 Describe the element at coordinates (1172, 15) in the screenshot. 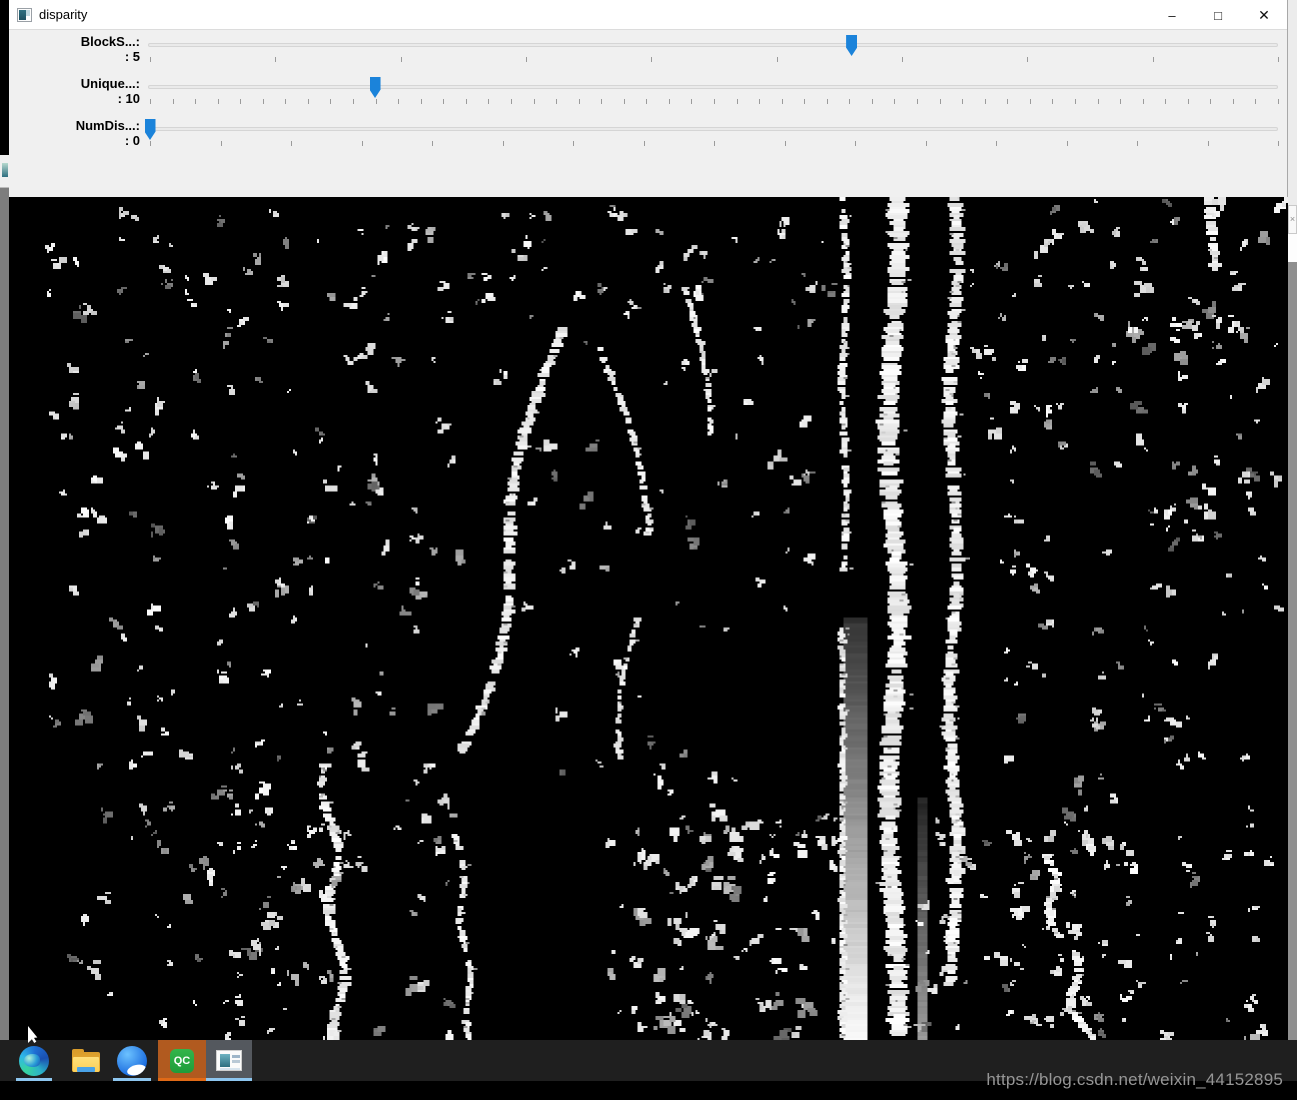

I see `minimize-button: –` at that location.